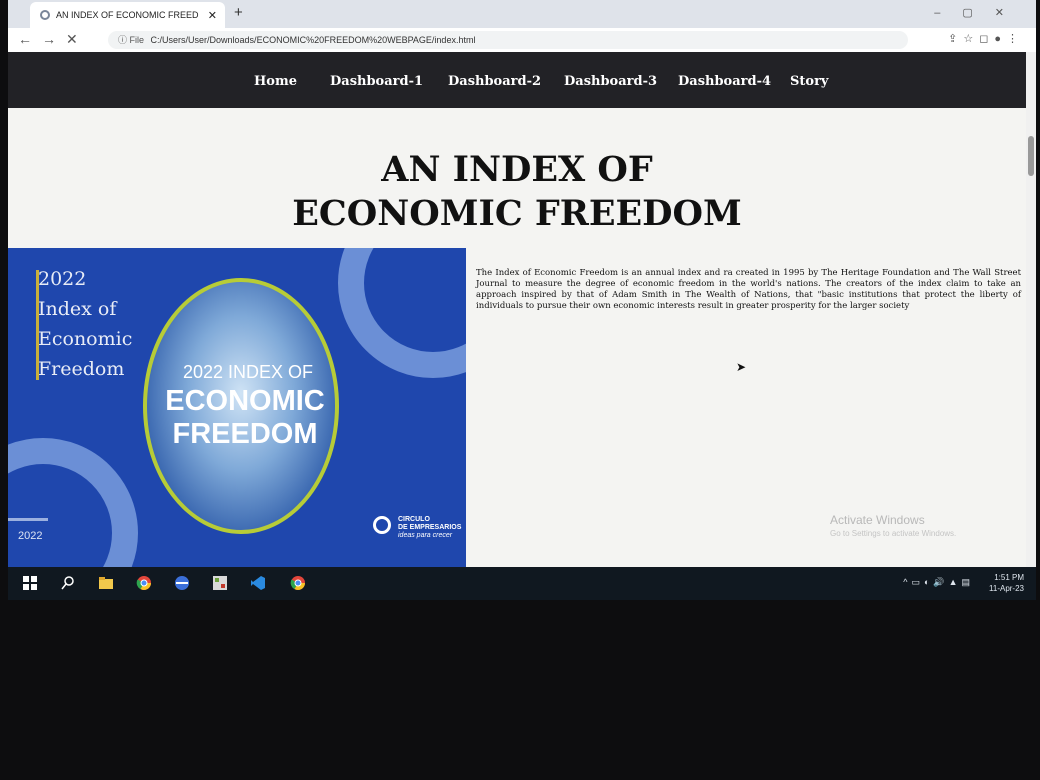 Image resolution: width=1040 pixels, height=780 pixels. What do you see at coordinates (106, 583) in the screenshot?
I see `file-explorer-icon` at bounding box center [106, 583].